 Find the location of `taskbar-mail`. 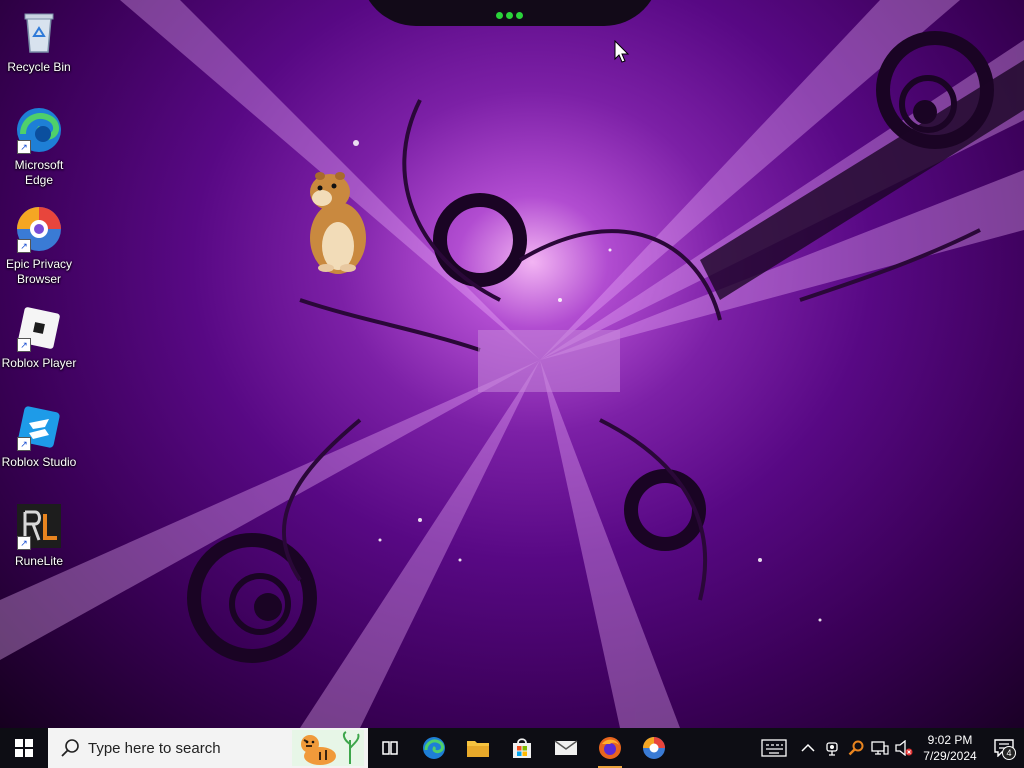

taskbar-mail is located at coordinates (566, 748).